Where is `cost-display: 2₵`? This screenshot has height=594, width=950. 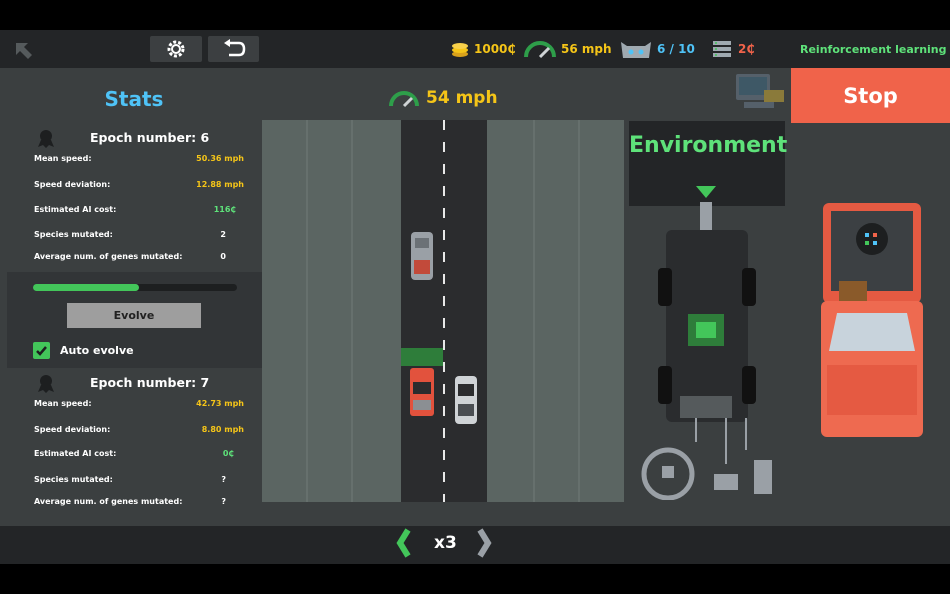 cost-display: 2₵ is located at coordinates (733, 49).